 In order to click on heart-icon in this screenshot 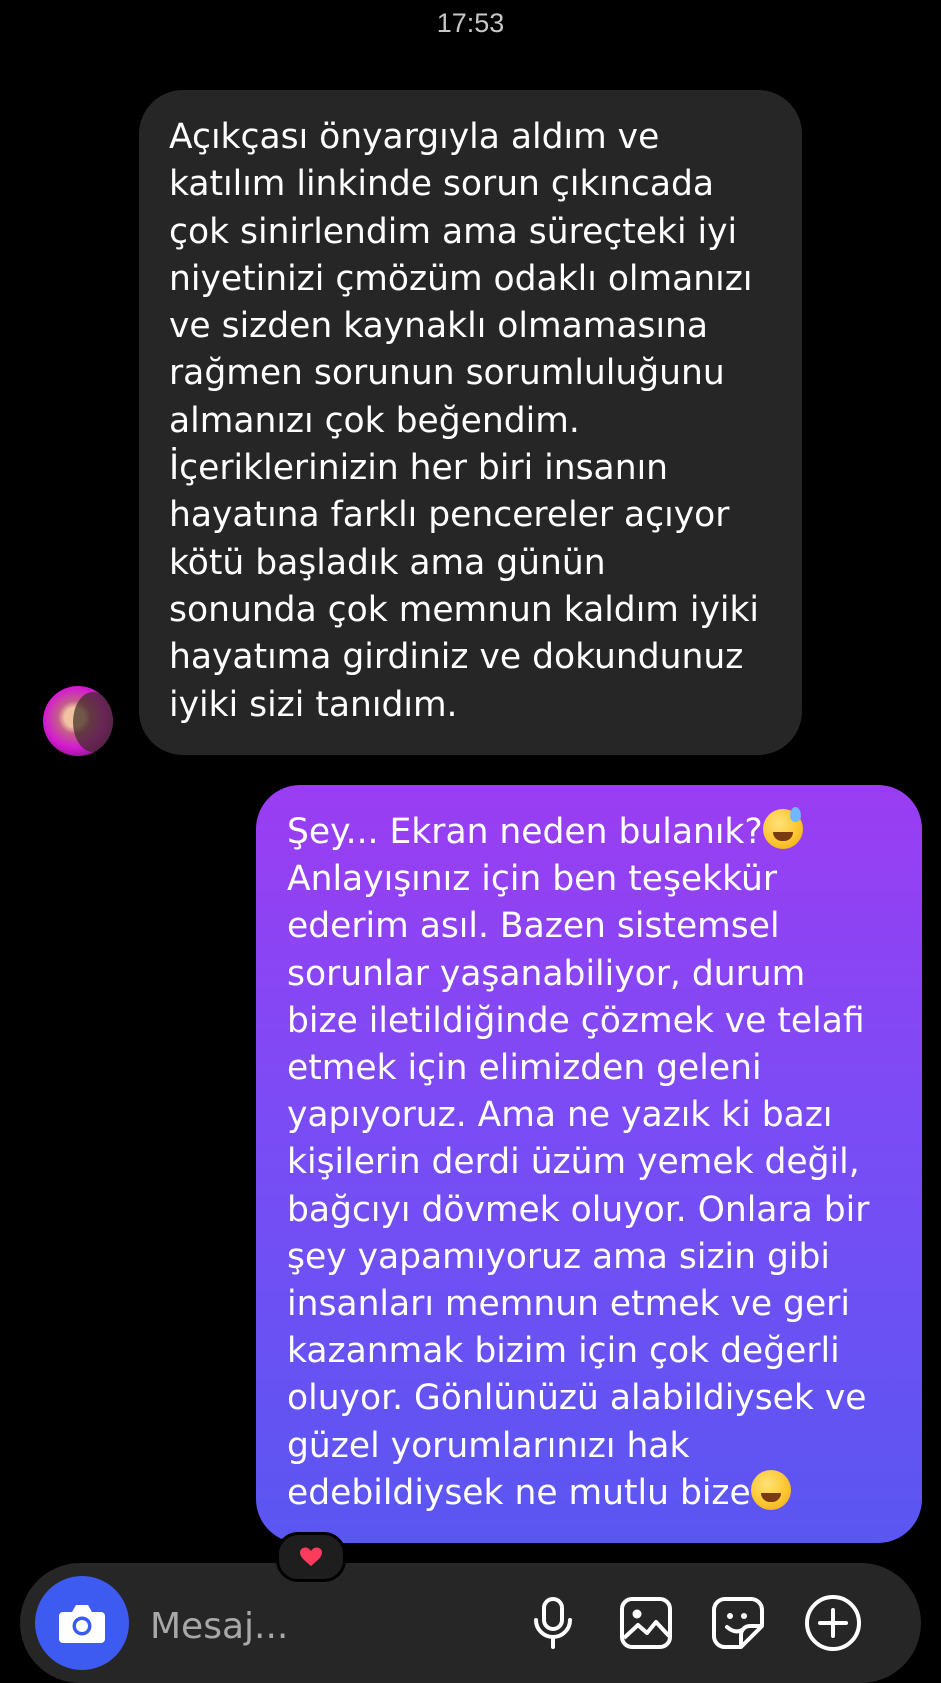, I will do `click(311, 1556)`.